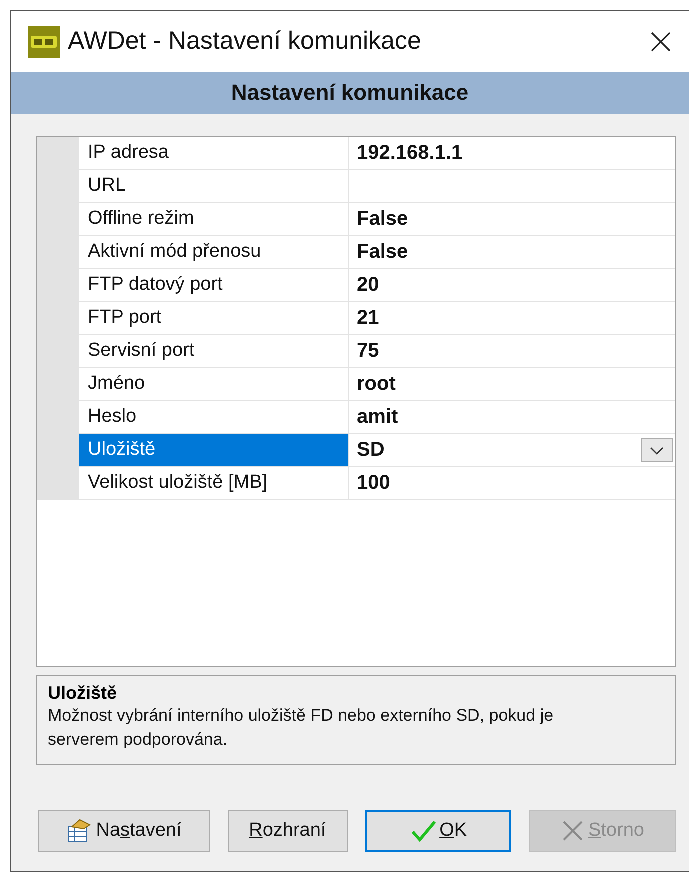 The image size is (689, 875). What do you see at coordinates (214, 285) in the screenshot?
I see `property-name: FTP datový port` at bounding box center [214, 285].